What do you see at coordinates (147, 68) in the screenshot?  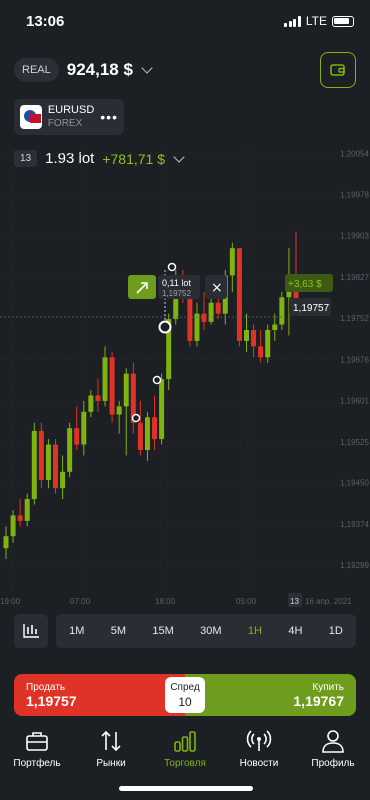 I see `chevron-down-icon` at bounding box center [147, 68].